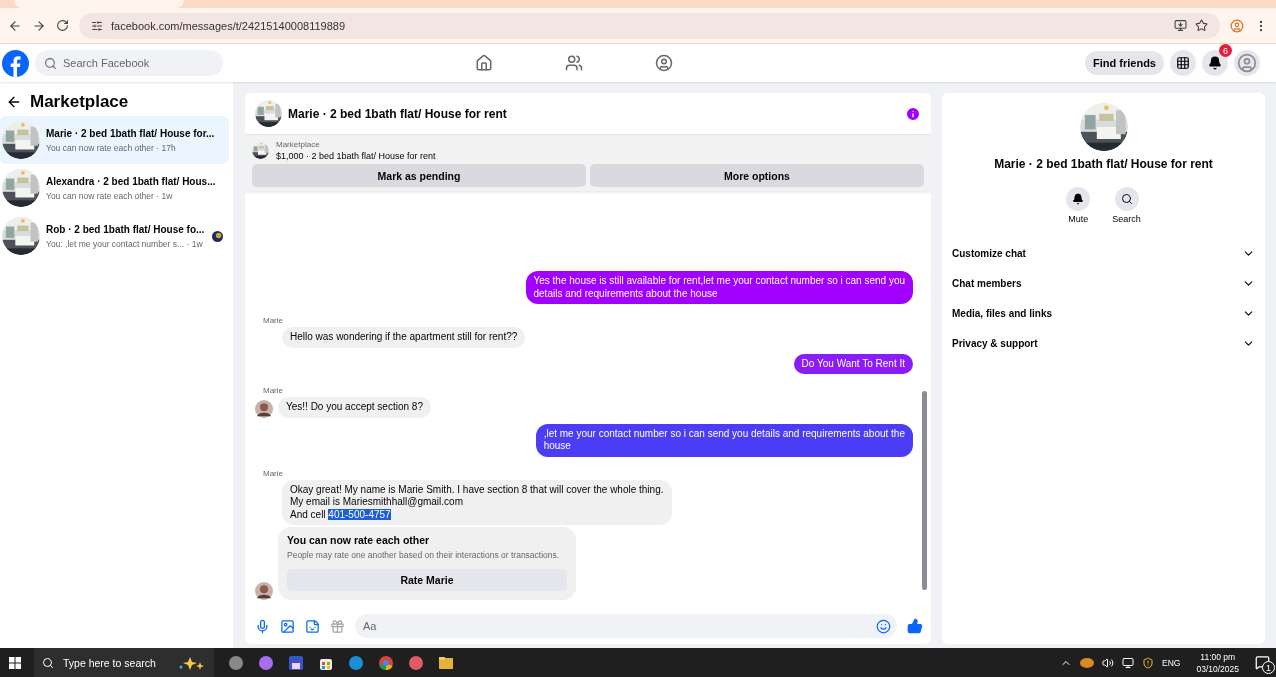 This screenshot has height=677, width=1276. Describe the element at coordinates (192, 662) in the screenshot. I see `sparkle-icon` at that location.